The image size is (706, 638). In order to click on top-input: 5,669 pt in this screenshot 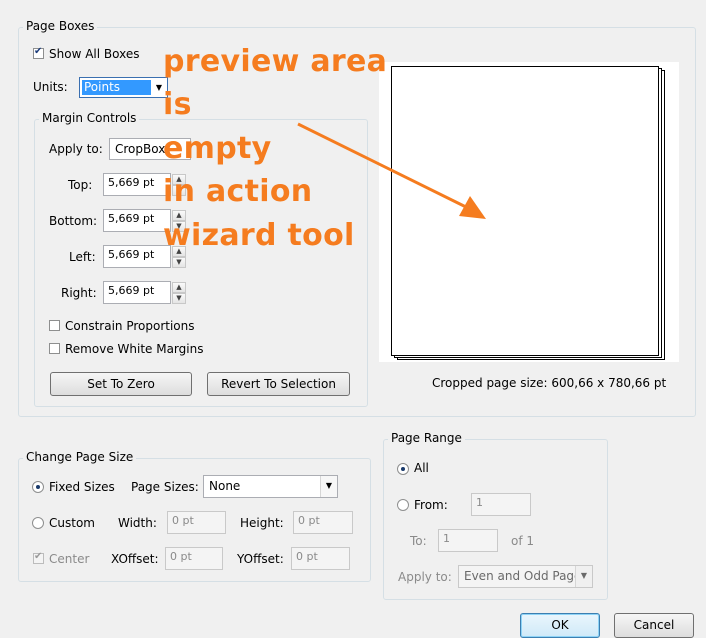, I will do `click(137, 184)`.